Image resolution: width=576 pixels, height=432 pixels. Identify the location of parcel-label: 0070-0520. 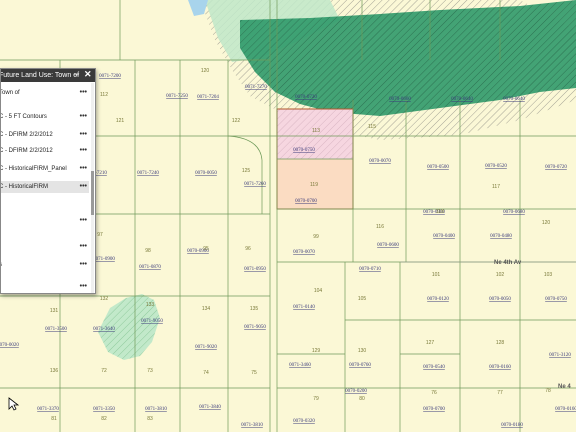
(496, 166).